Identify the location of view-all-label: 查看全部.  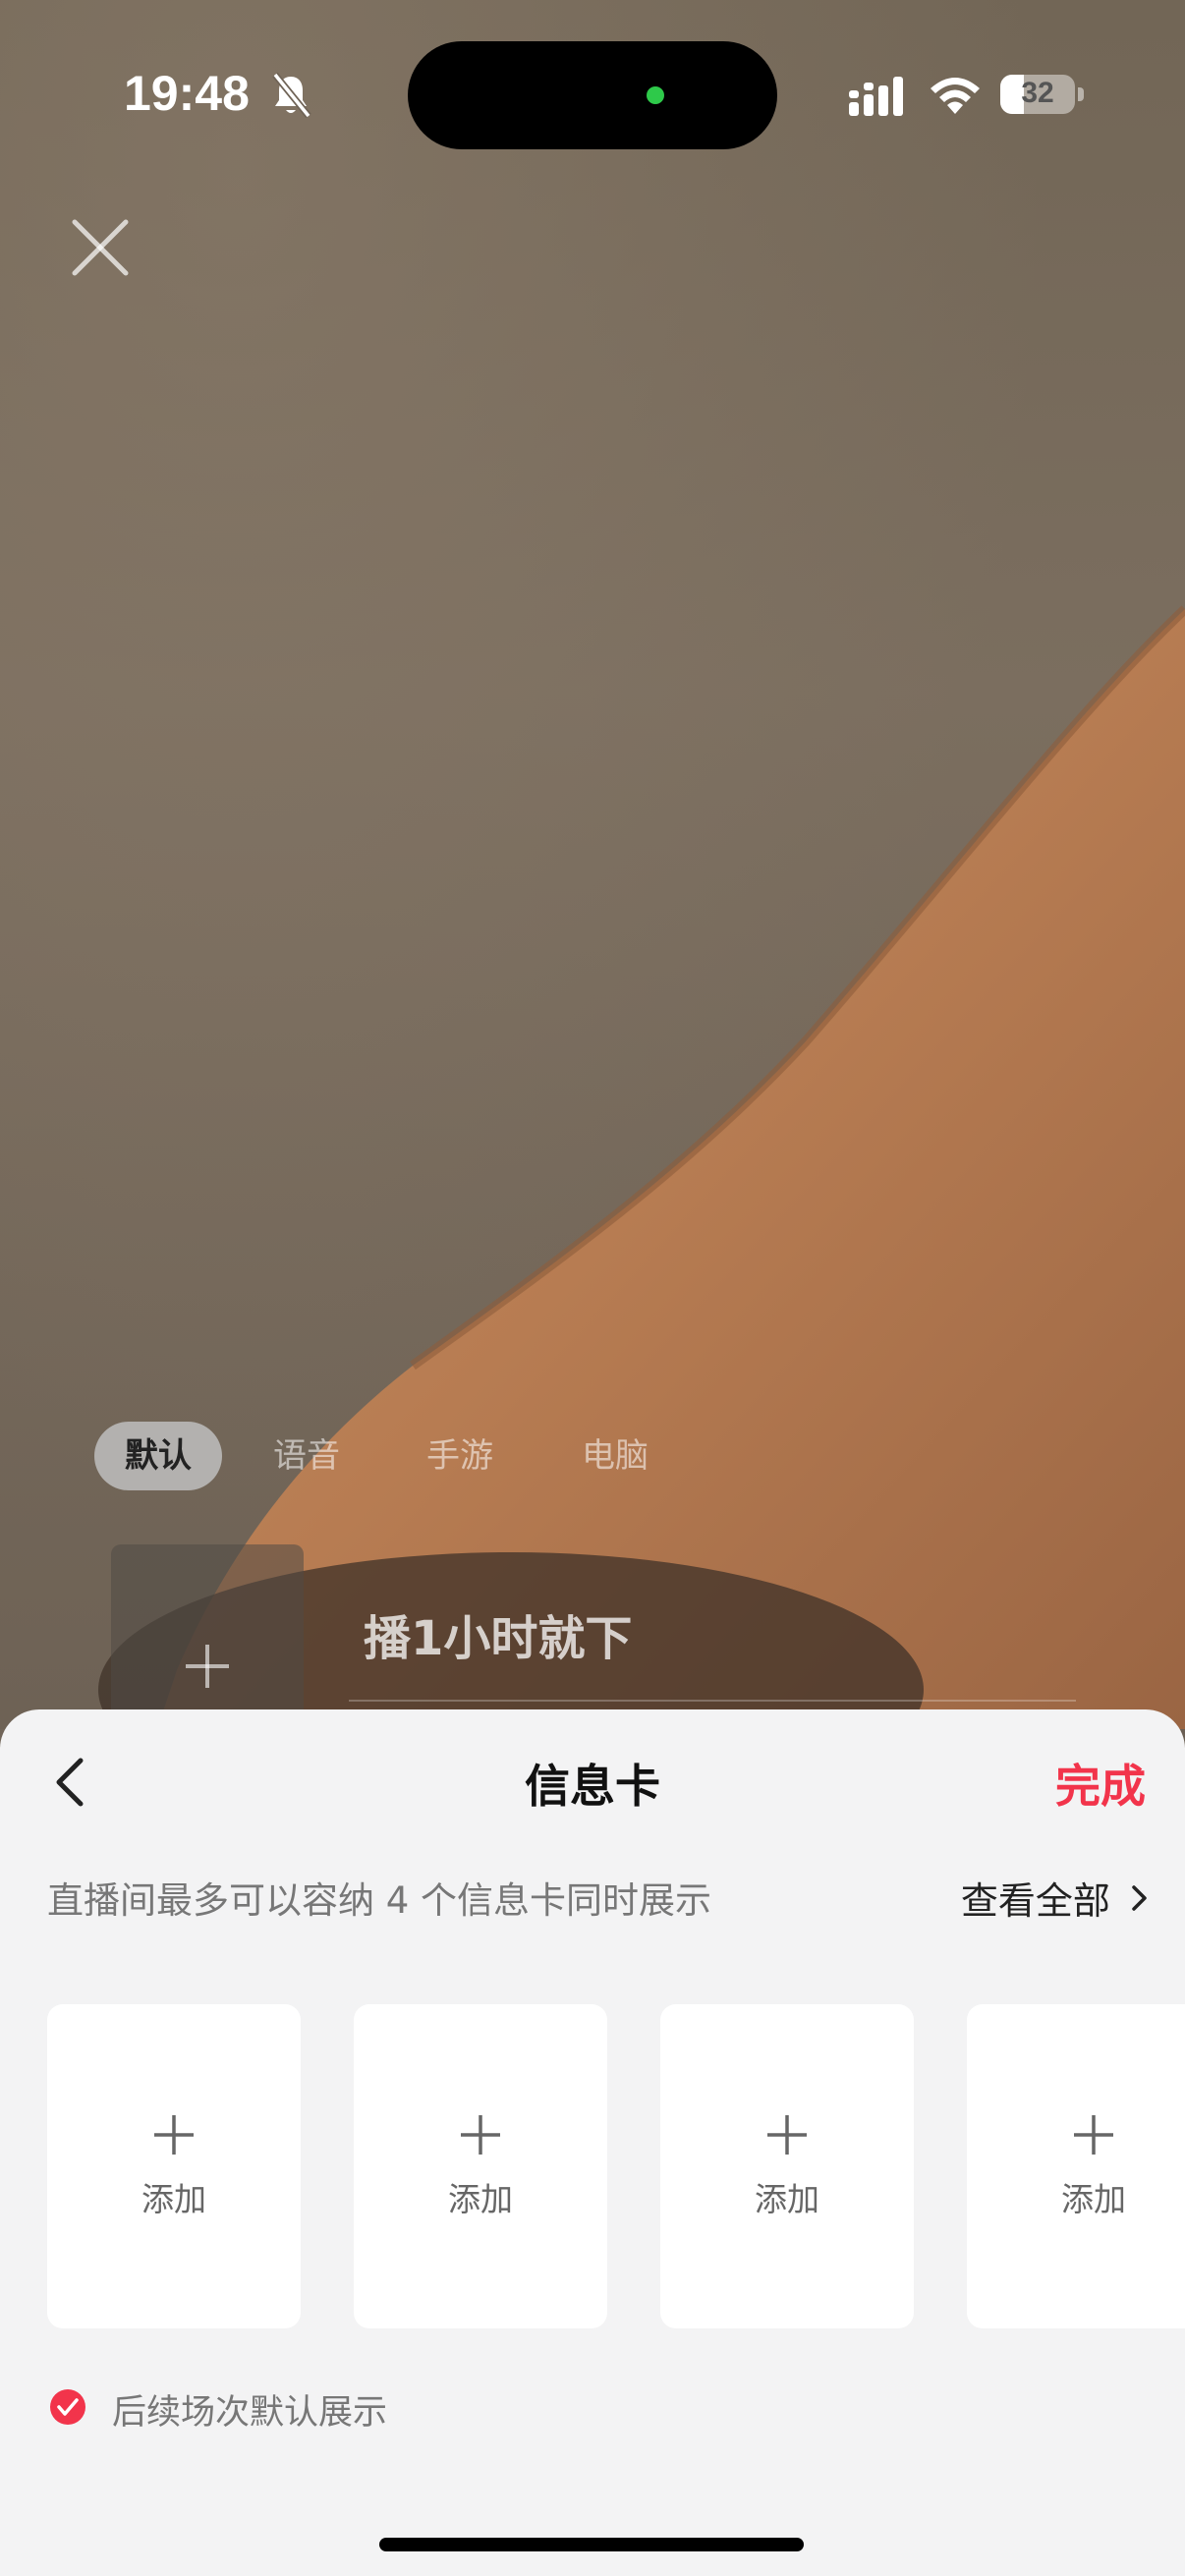
(1035, 1901).